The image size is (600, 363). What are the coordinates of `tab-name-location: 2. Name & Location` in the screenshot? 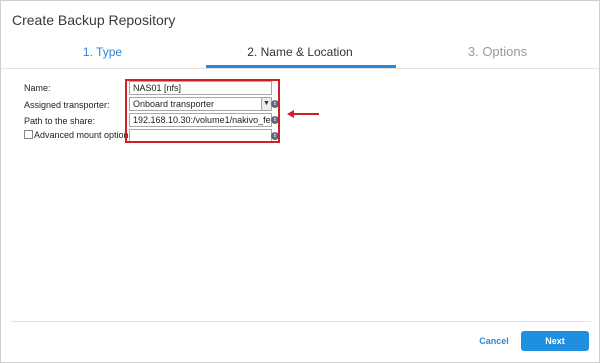 It's located at (300, 53).